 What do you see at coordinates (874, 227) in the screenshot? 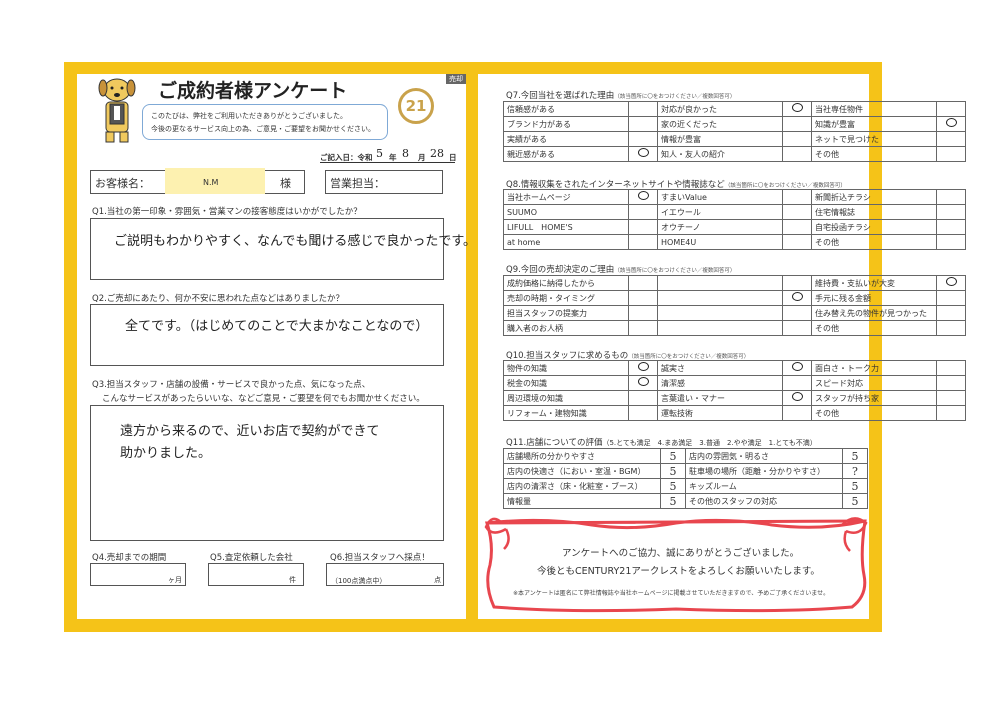
I see `q8-option-label: 自宅投函チラシ` at bounding box center [874, 227].